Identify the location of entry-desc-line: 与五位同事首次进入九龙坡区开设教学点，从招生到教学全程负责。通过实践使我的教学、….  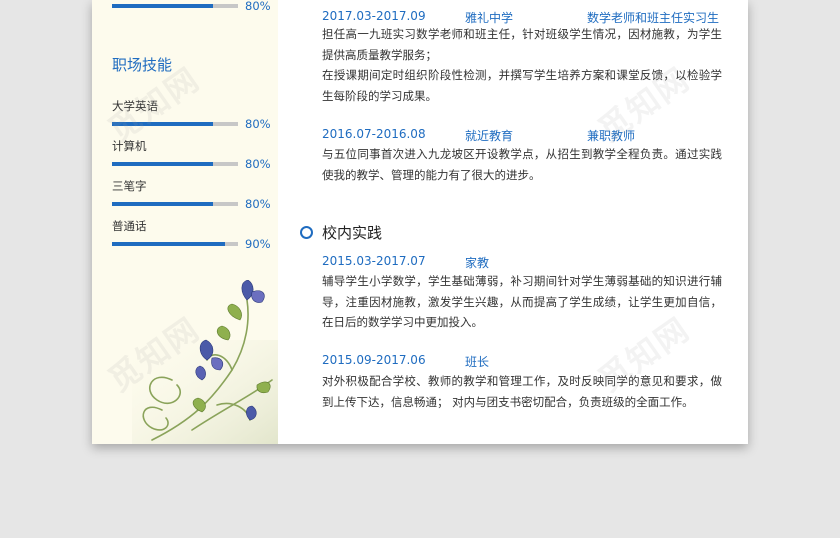
(522, 164).